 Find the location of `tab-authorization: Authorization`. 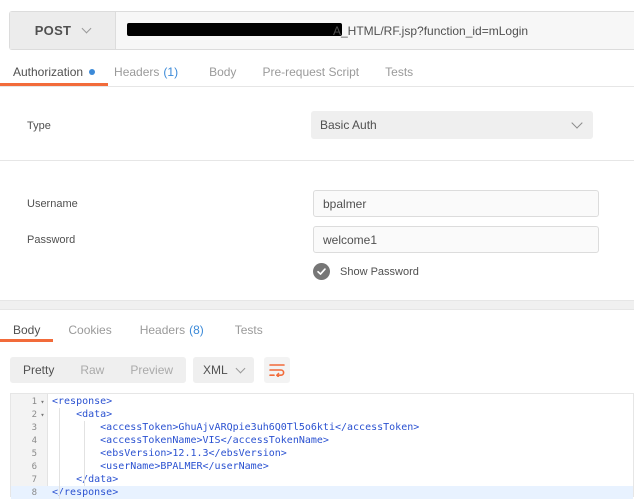

tab-authorization: Authorization is located at coordinates (54, 72).